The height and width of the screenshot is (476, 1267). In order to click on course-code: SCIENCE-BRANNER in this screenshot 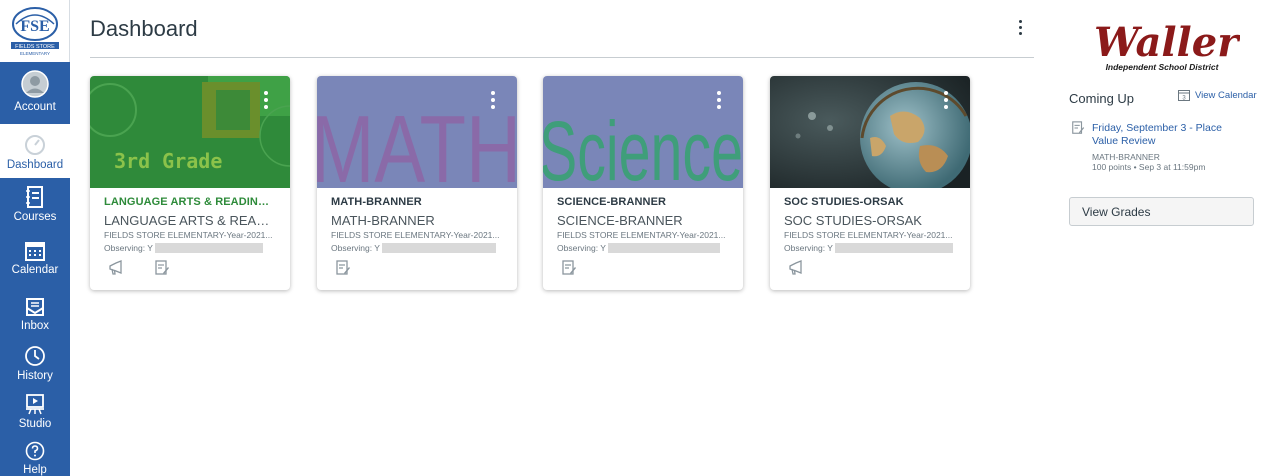, I will do `click(620, 220)`.